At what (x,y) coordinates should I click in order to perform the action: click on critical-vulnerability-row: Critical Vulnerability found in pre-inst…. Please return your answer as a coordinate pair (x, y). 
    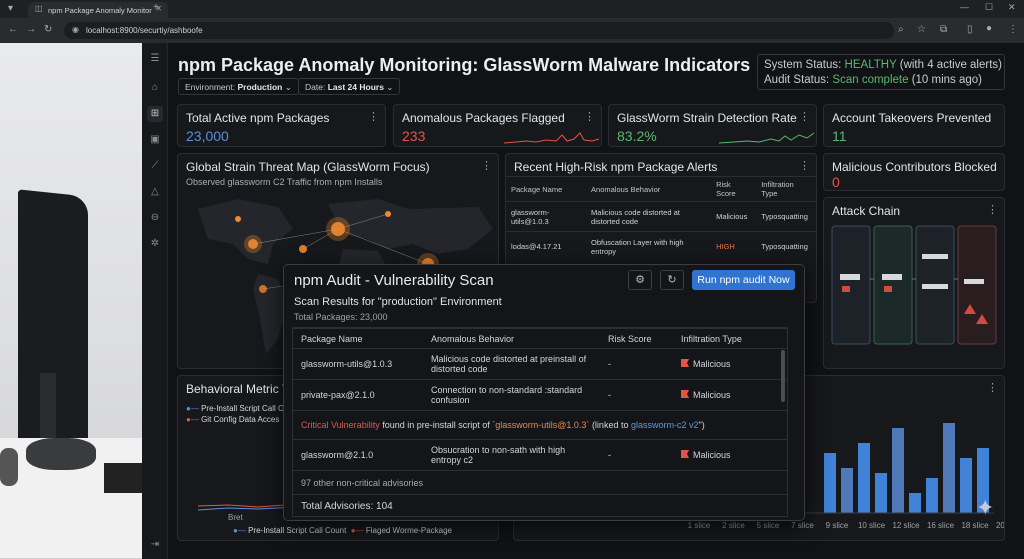
    Looking at the image, I should click on (540, 425).